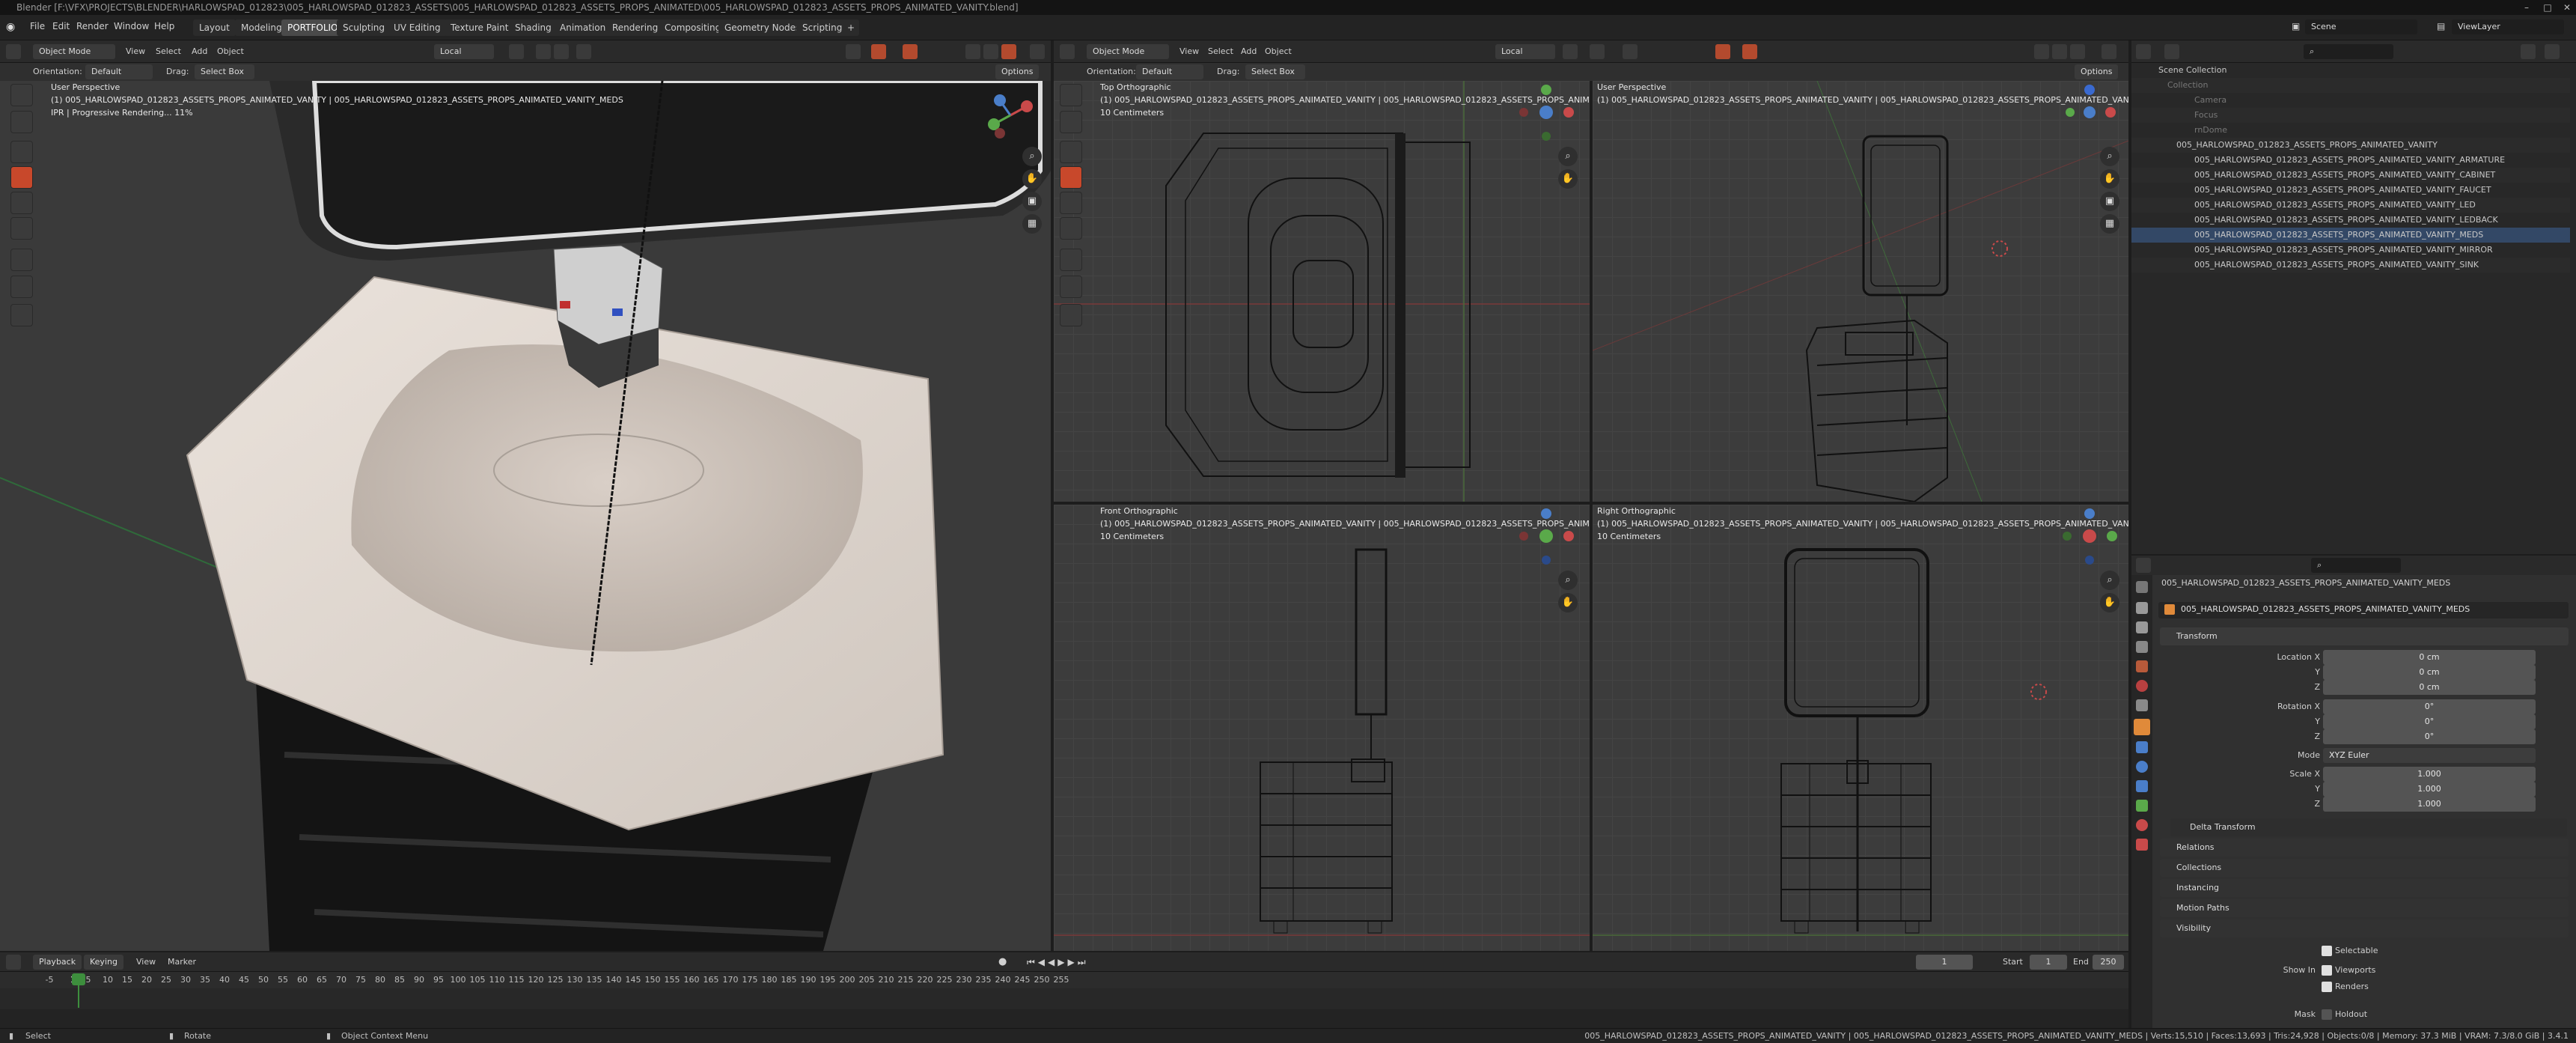  What do you see at coordinates (2142, 825) in the screenshot?
I see `material-tab-icon` at bounding box center [2142, 825].